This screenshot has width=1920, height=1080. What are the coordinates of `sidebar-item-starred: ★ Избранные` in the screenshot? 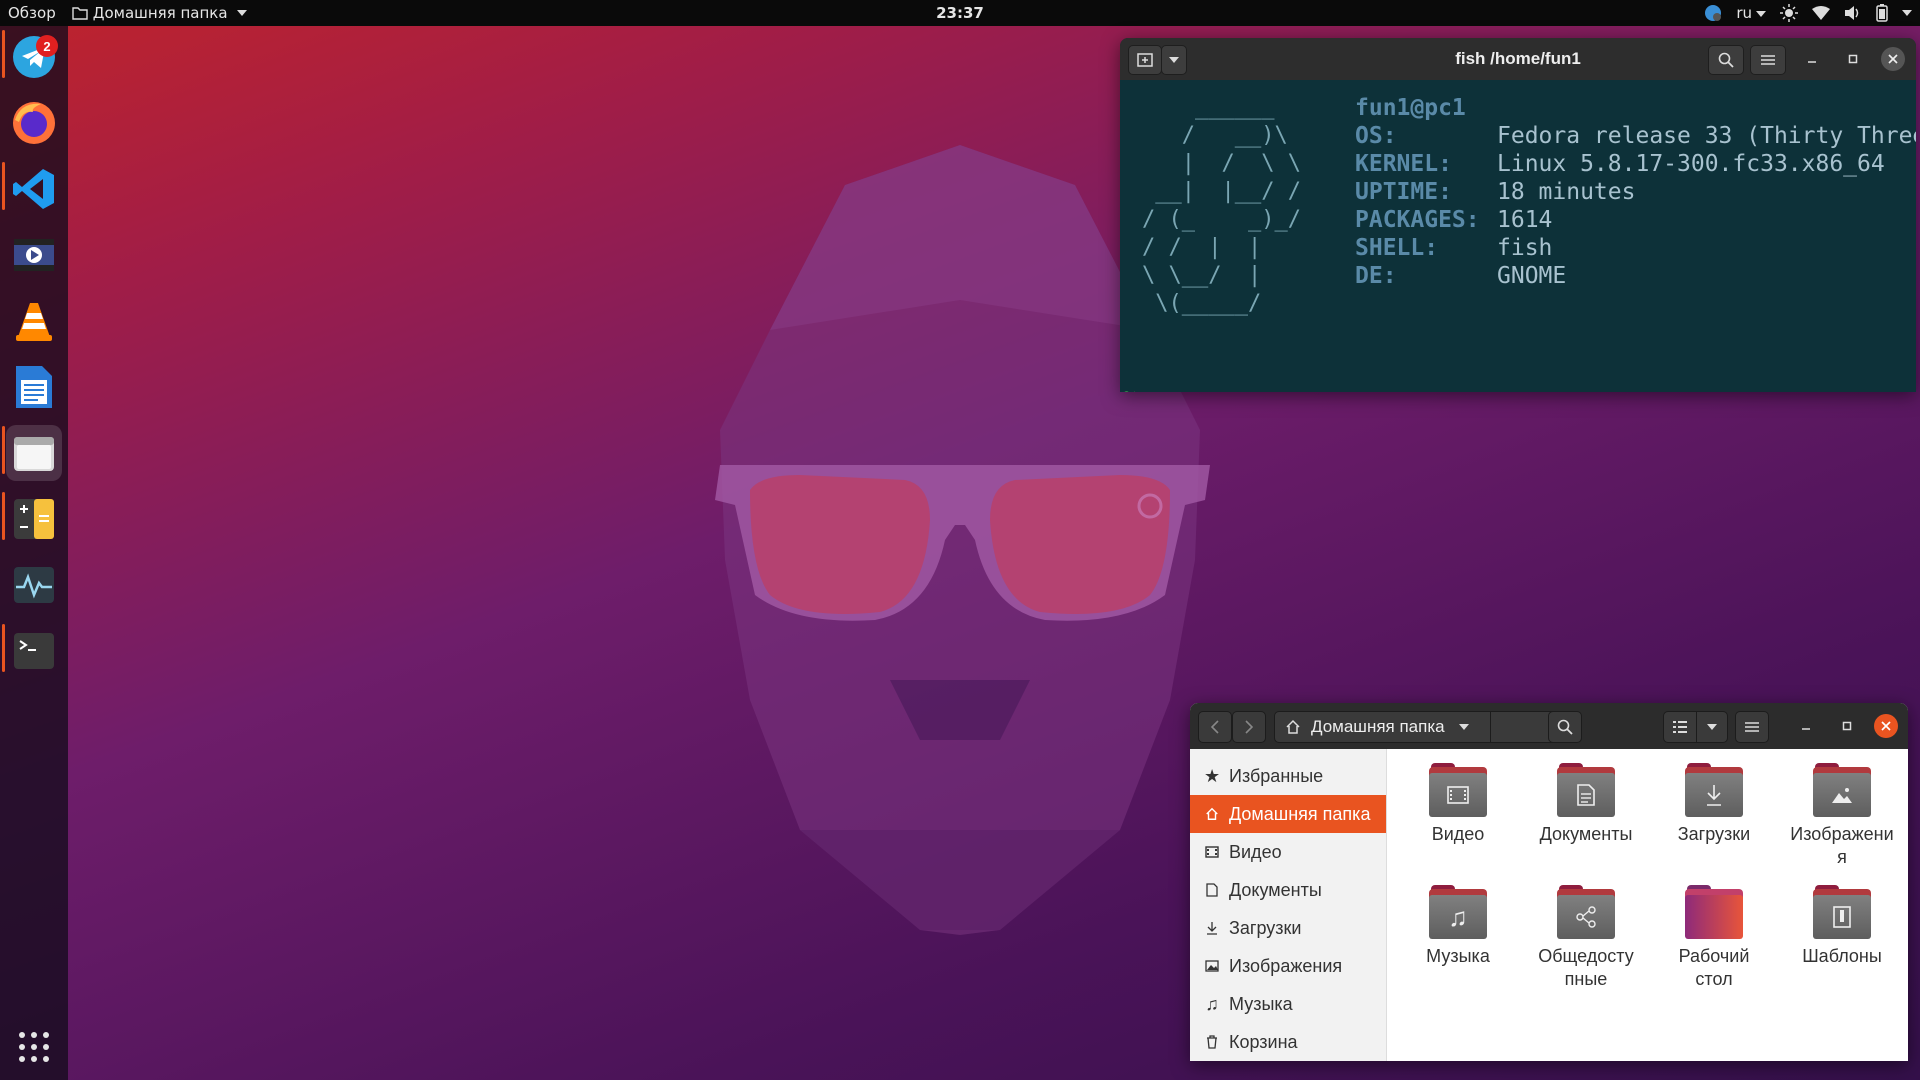 It's located at (1288, 776).